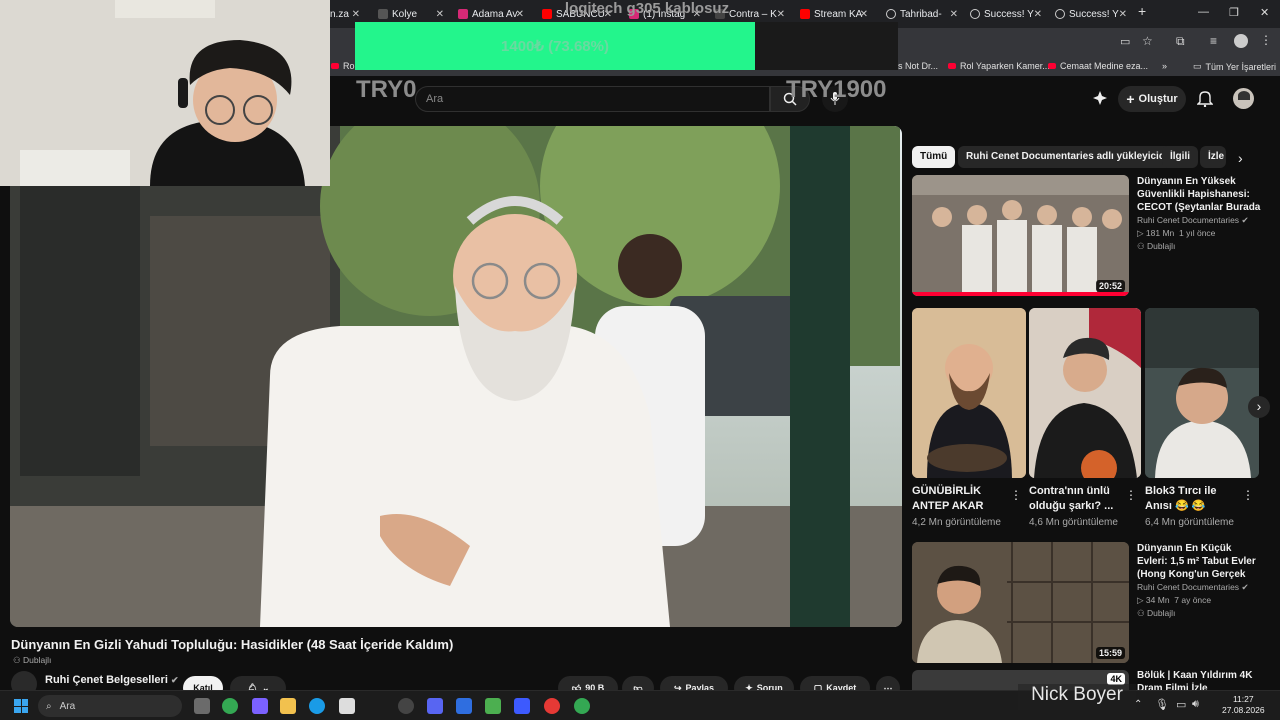 The height and width of the screenshot is (720, 1280). I want to click on browser-tab: Kolye ✕, so click(411, 14).